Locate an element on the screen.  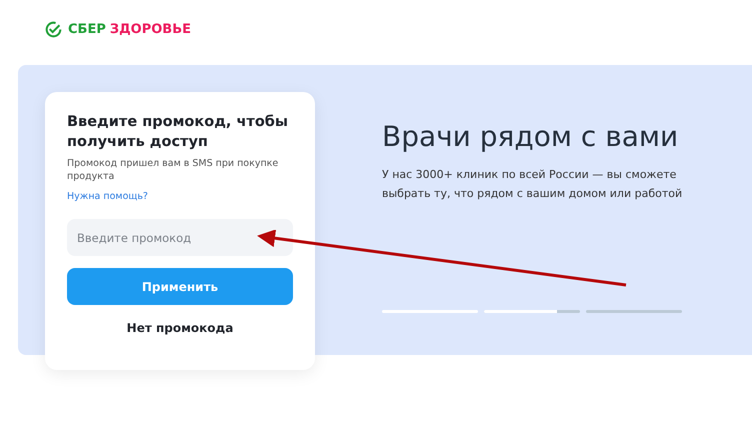
help-link: Нужна помощь? is located at coordinates (107, 196).